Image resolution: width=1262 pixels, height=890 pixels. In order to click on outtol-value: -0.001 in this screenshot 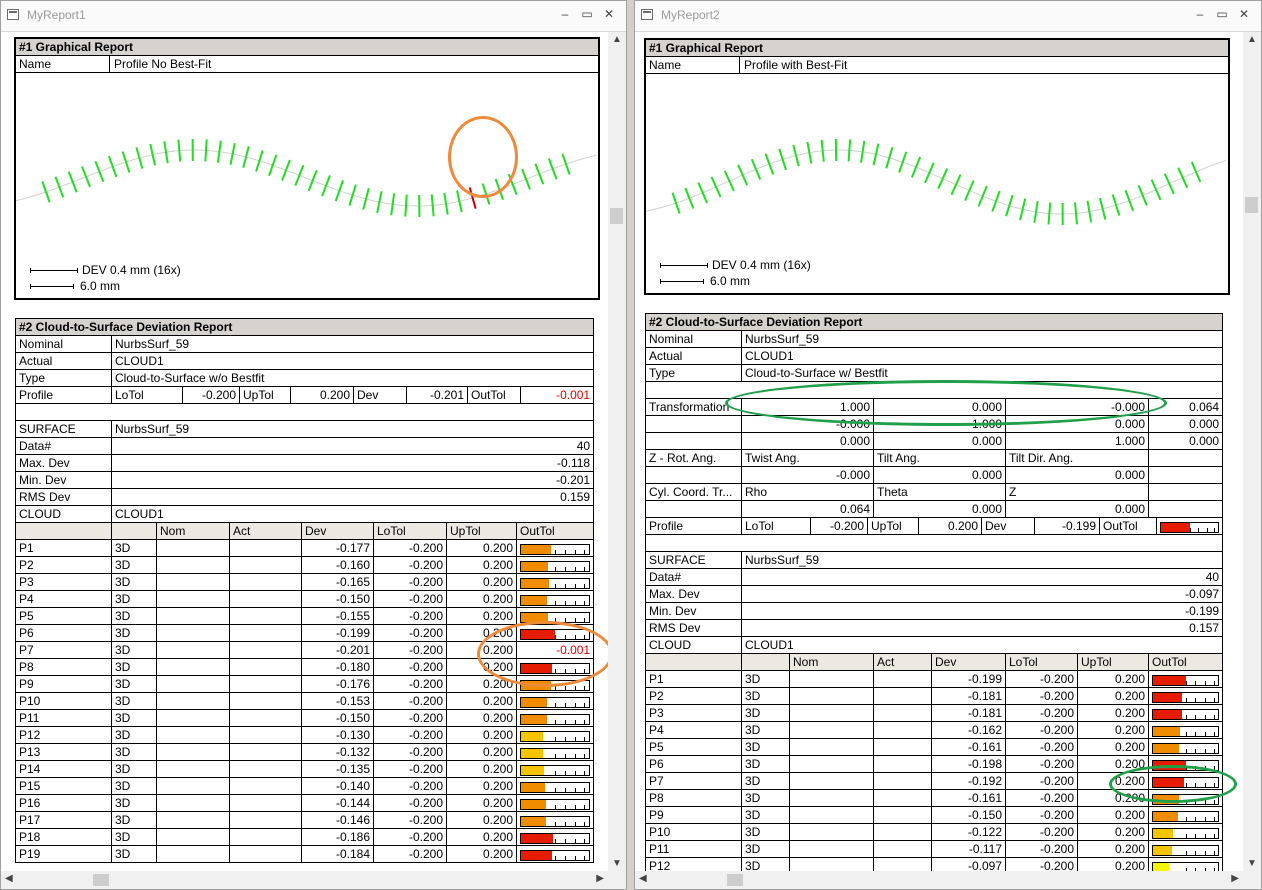, I will do `click(573, 394)`.